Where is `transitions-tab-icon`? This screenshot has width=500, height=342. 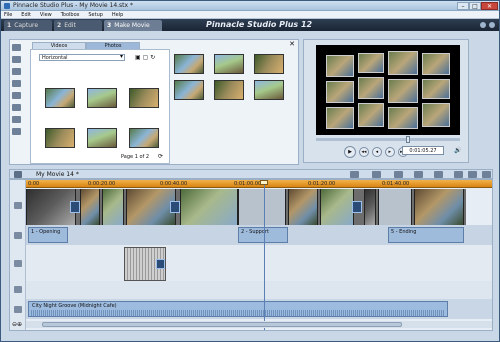
transitions-tab-icon is located at coordinates (16, 59).